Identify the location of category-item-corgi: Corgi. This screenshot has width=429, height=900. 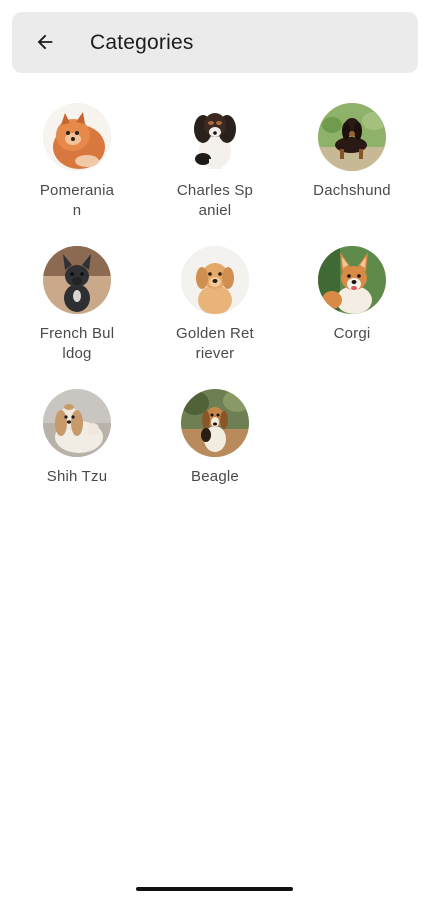
(352, 295).